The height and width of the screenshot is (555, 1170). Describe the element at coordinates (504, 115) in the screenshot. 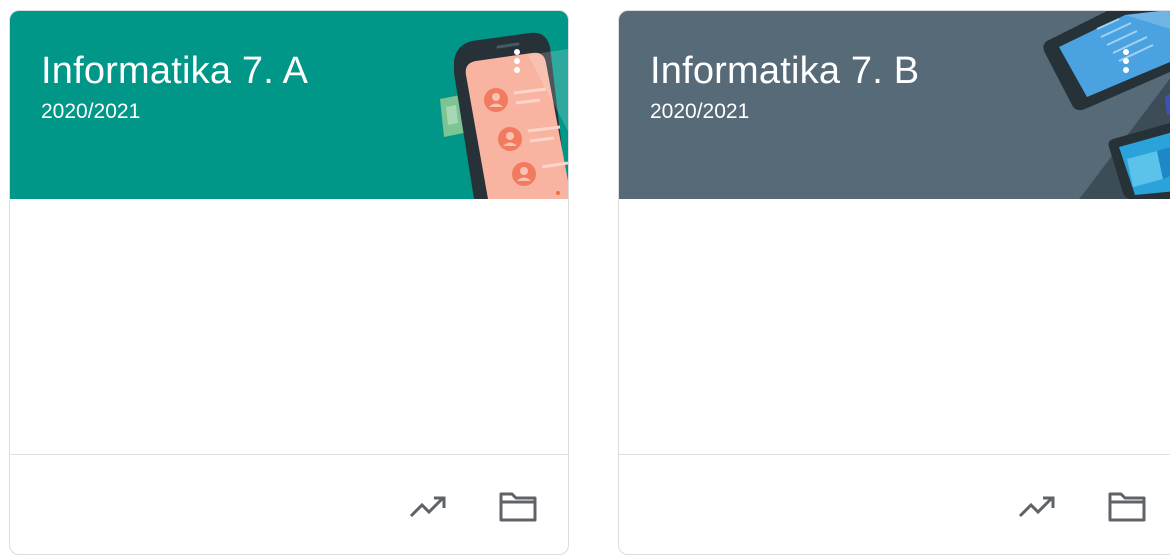

I see `phone-contacts-illustration` at that location.